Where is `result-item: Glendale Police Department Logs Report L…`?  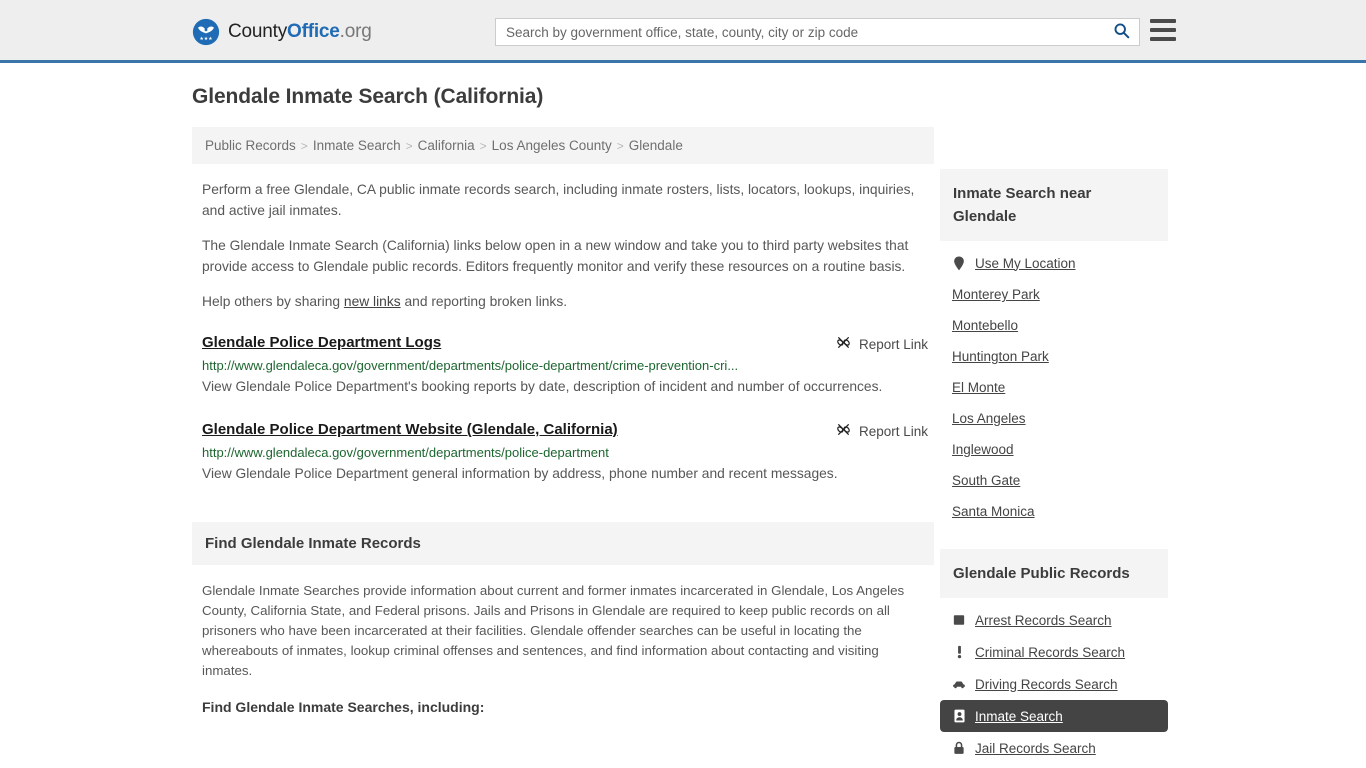 result-item: Glendale Police Department Logs Report L… is located at coordinates (563, 366).